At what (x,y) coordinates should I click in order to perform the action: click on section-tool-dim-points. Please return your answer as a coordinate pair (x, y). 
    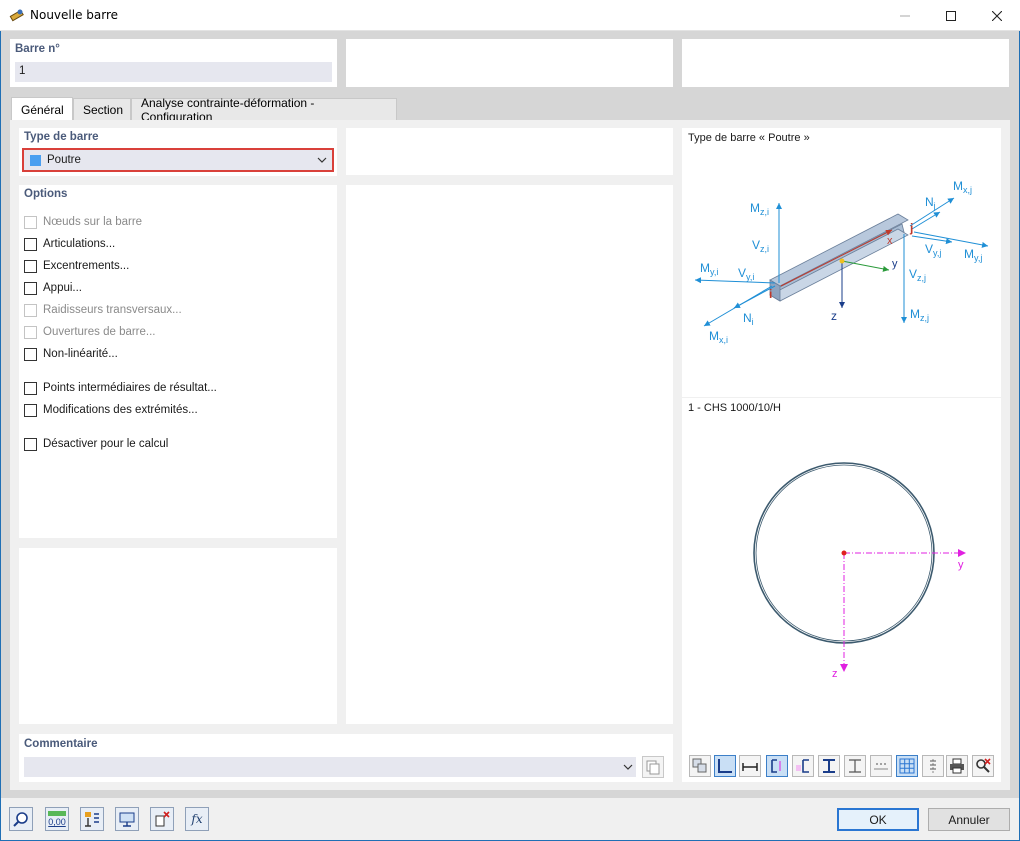
    Looking at the image, I should click on (881, 766).